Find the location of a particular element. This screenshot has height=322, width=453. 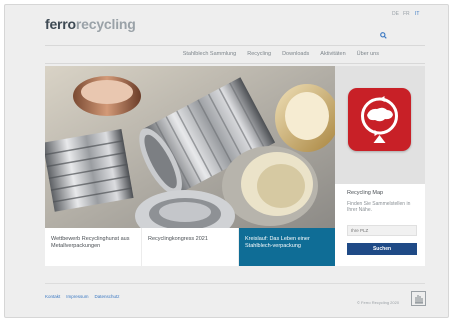

recycling-map-app-icon is located at coordinates (379, 119).